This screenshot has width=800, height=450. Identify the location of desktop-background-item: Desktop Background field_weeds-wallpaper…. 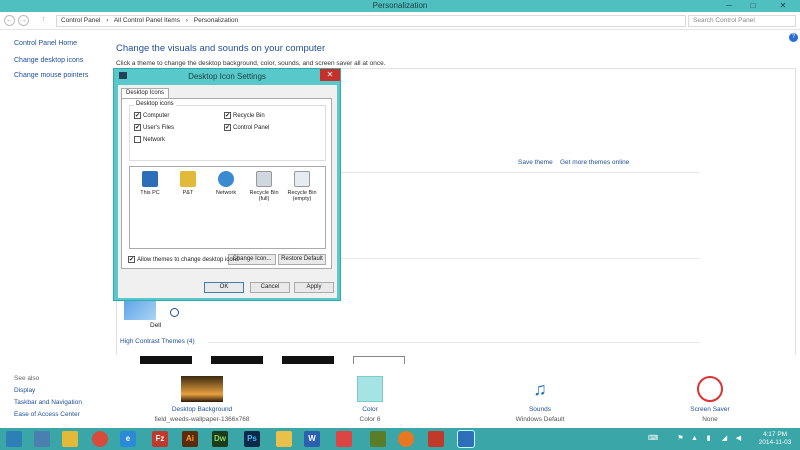
(202, 399).